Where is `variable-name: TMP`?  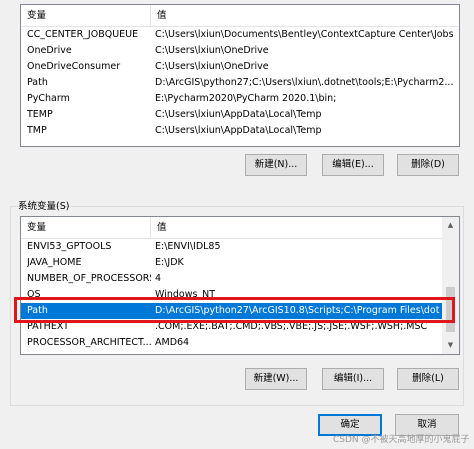
variable-name: TMP is located at coordinates (37, 130).